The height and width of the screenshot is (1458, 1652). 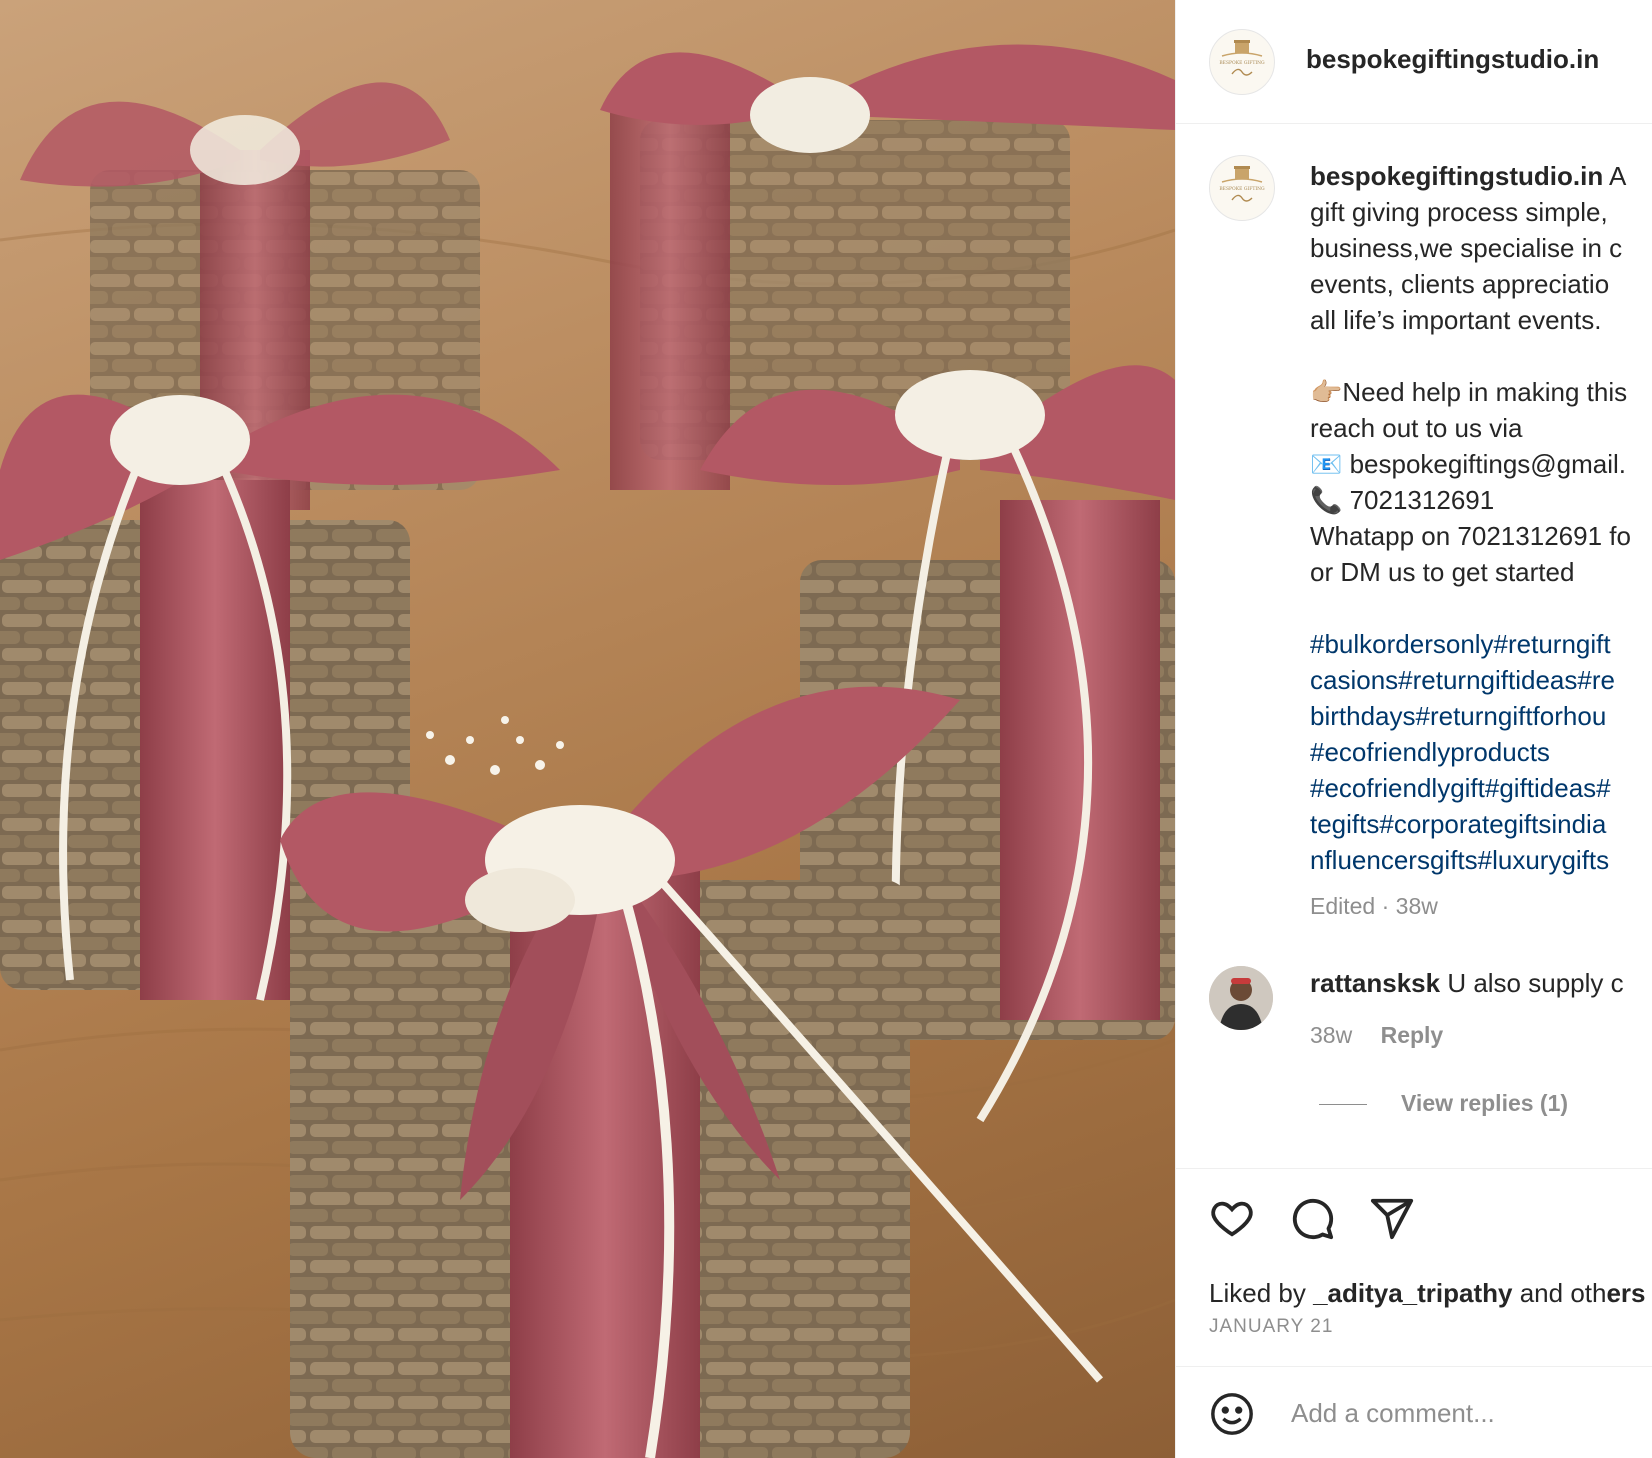 I want to click on post-author-username: bespokegiftingstudio.in, so click(x=1452, y=59).